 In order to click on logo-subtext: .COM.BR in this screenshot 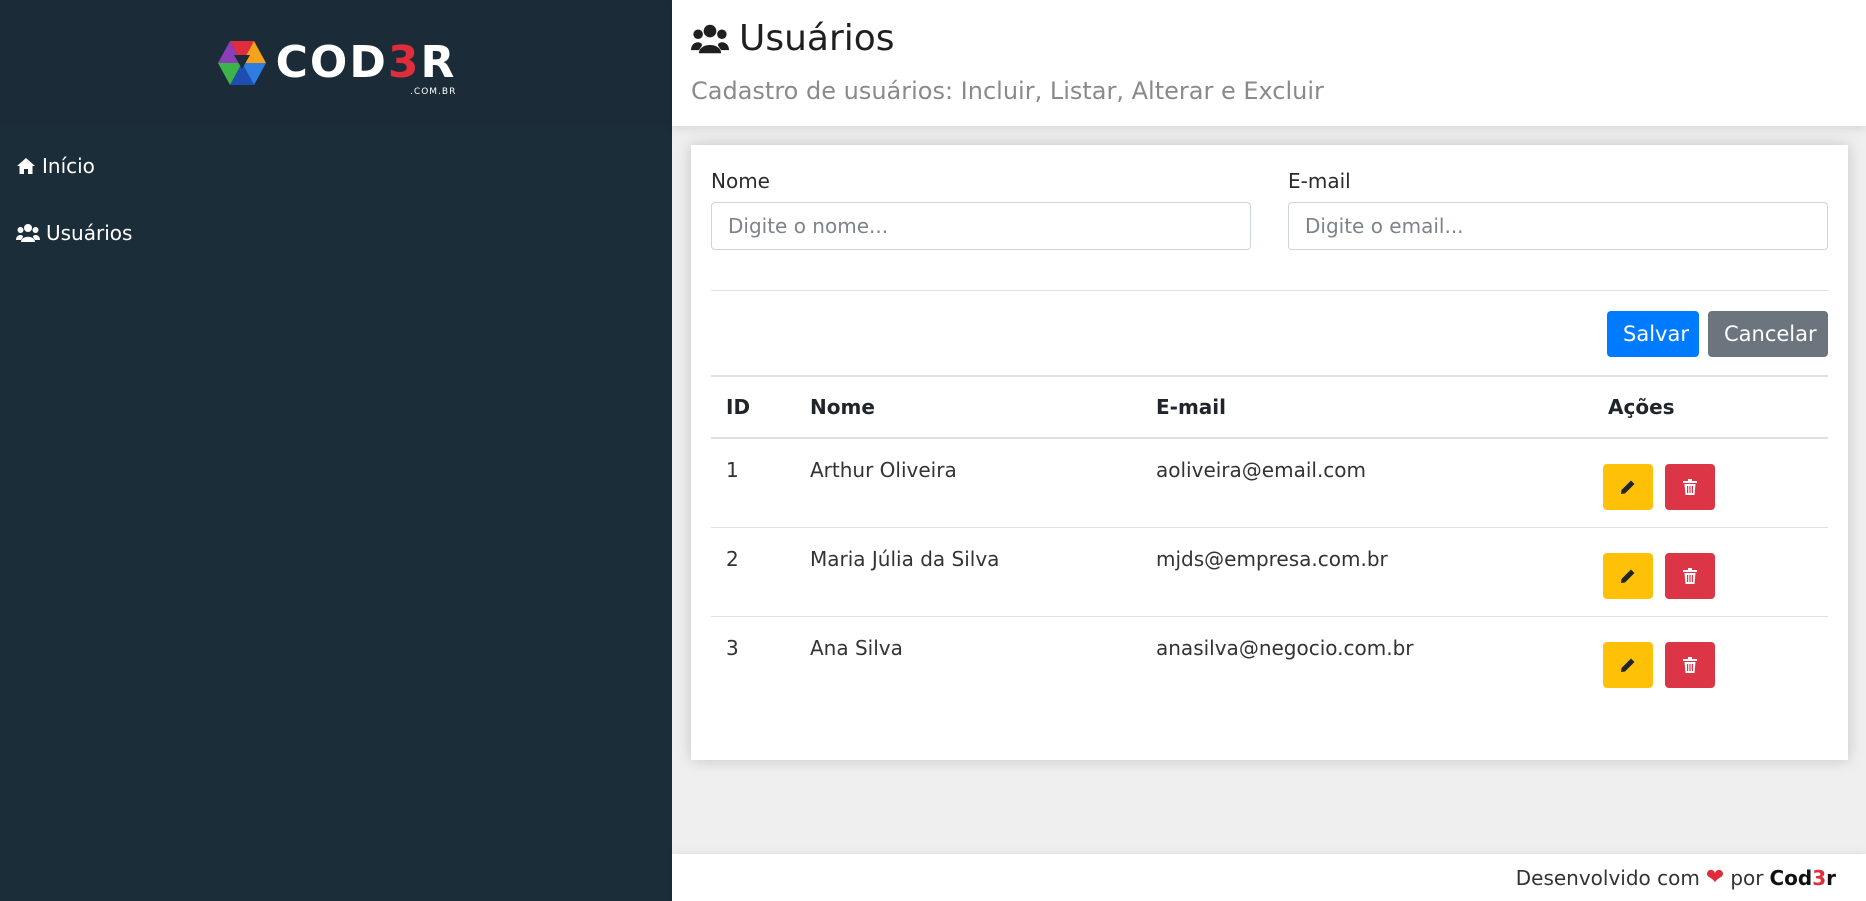, I will do `click(433, 92)`.